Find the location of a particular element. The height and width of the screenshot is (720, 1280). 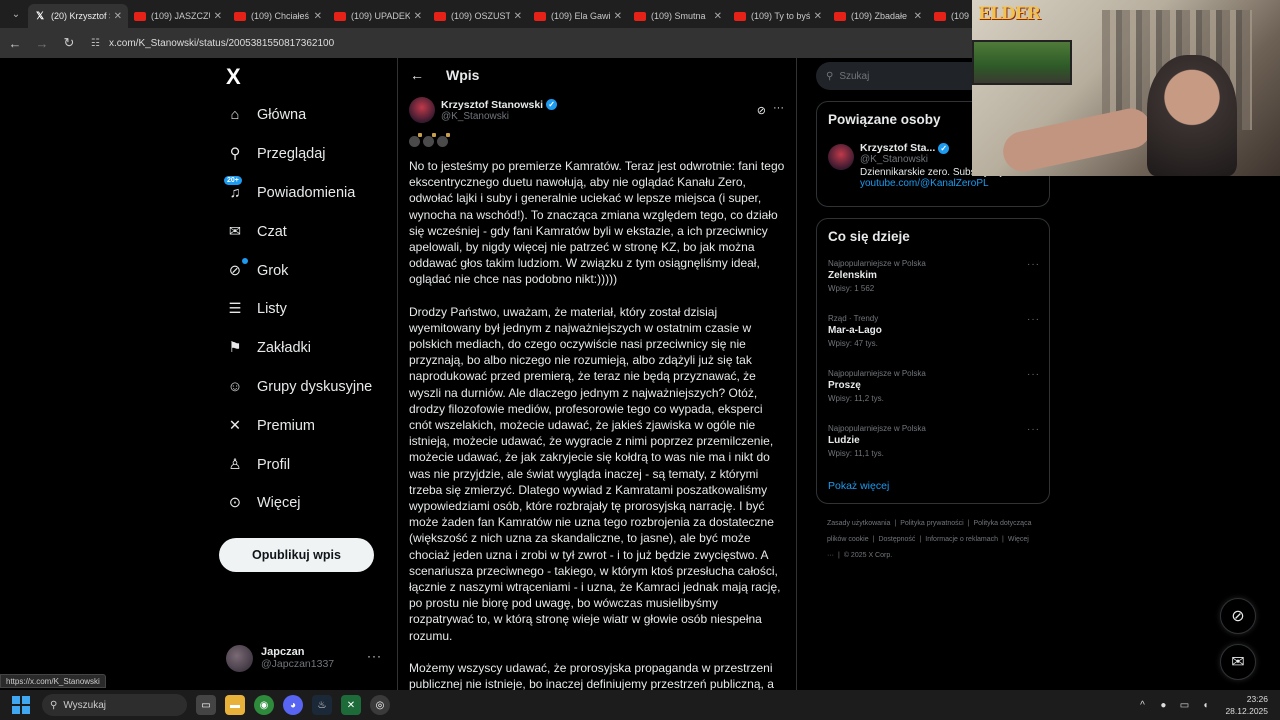

author-avatar is located at coordinates (422, 110).